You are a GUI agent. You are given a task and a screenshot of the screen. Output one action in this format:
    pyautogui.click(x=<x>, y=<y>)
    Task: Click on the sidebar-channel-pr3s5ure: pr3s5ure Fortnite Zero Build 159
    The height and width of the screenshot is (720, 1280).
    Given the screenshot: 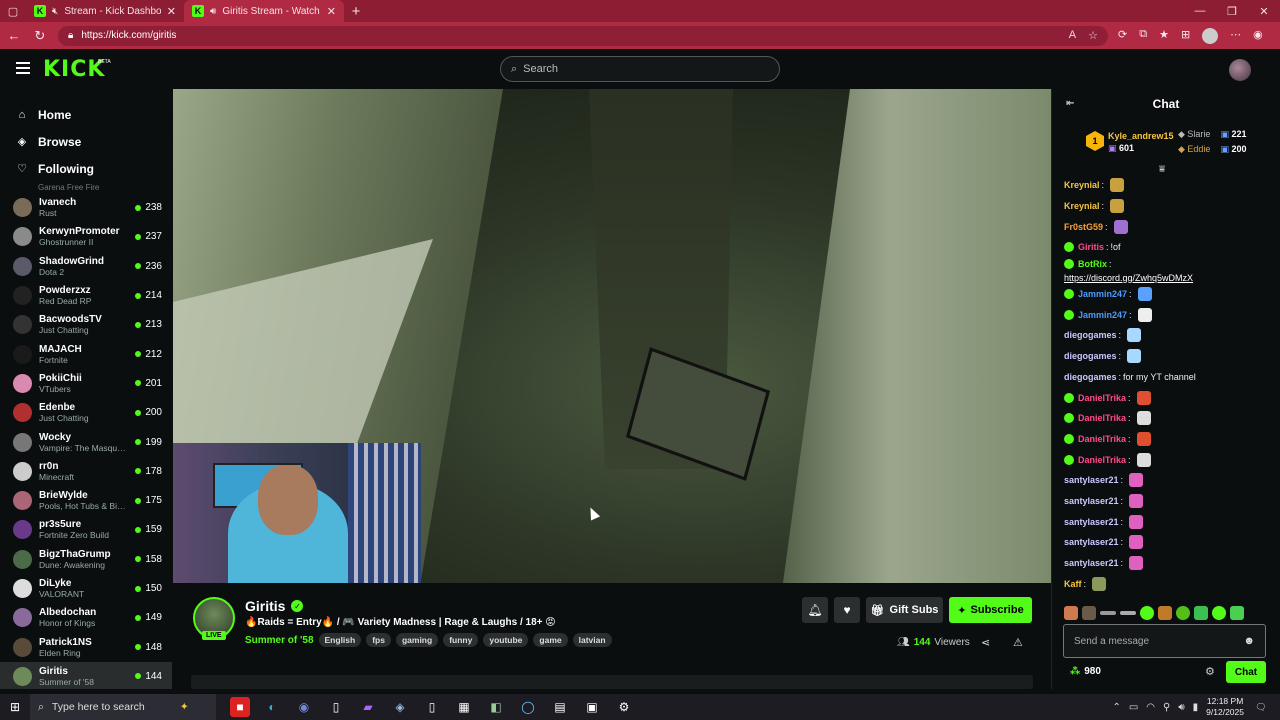 What is the action you would take?
    pyautogui.click(x=86, y=529)
    